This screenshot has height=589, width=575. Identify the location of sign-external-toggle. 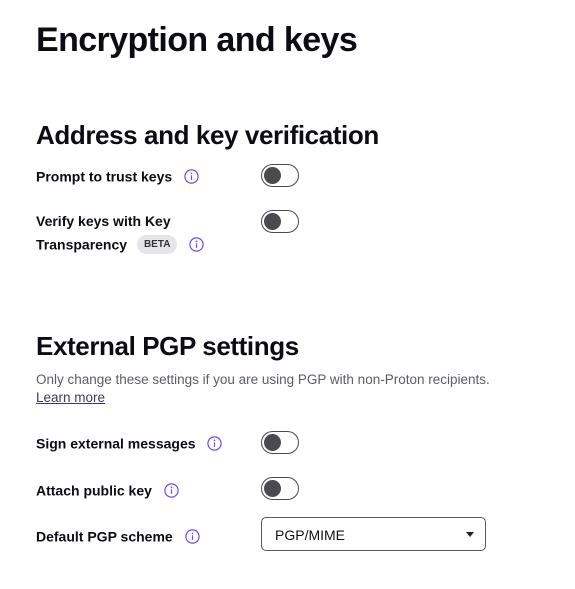
(280, 442).